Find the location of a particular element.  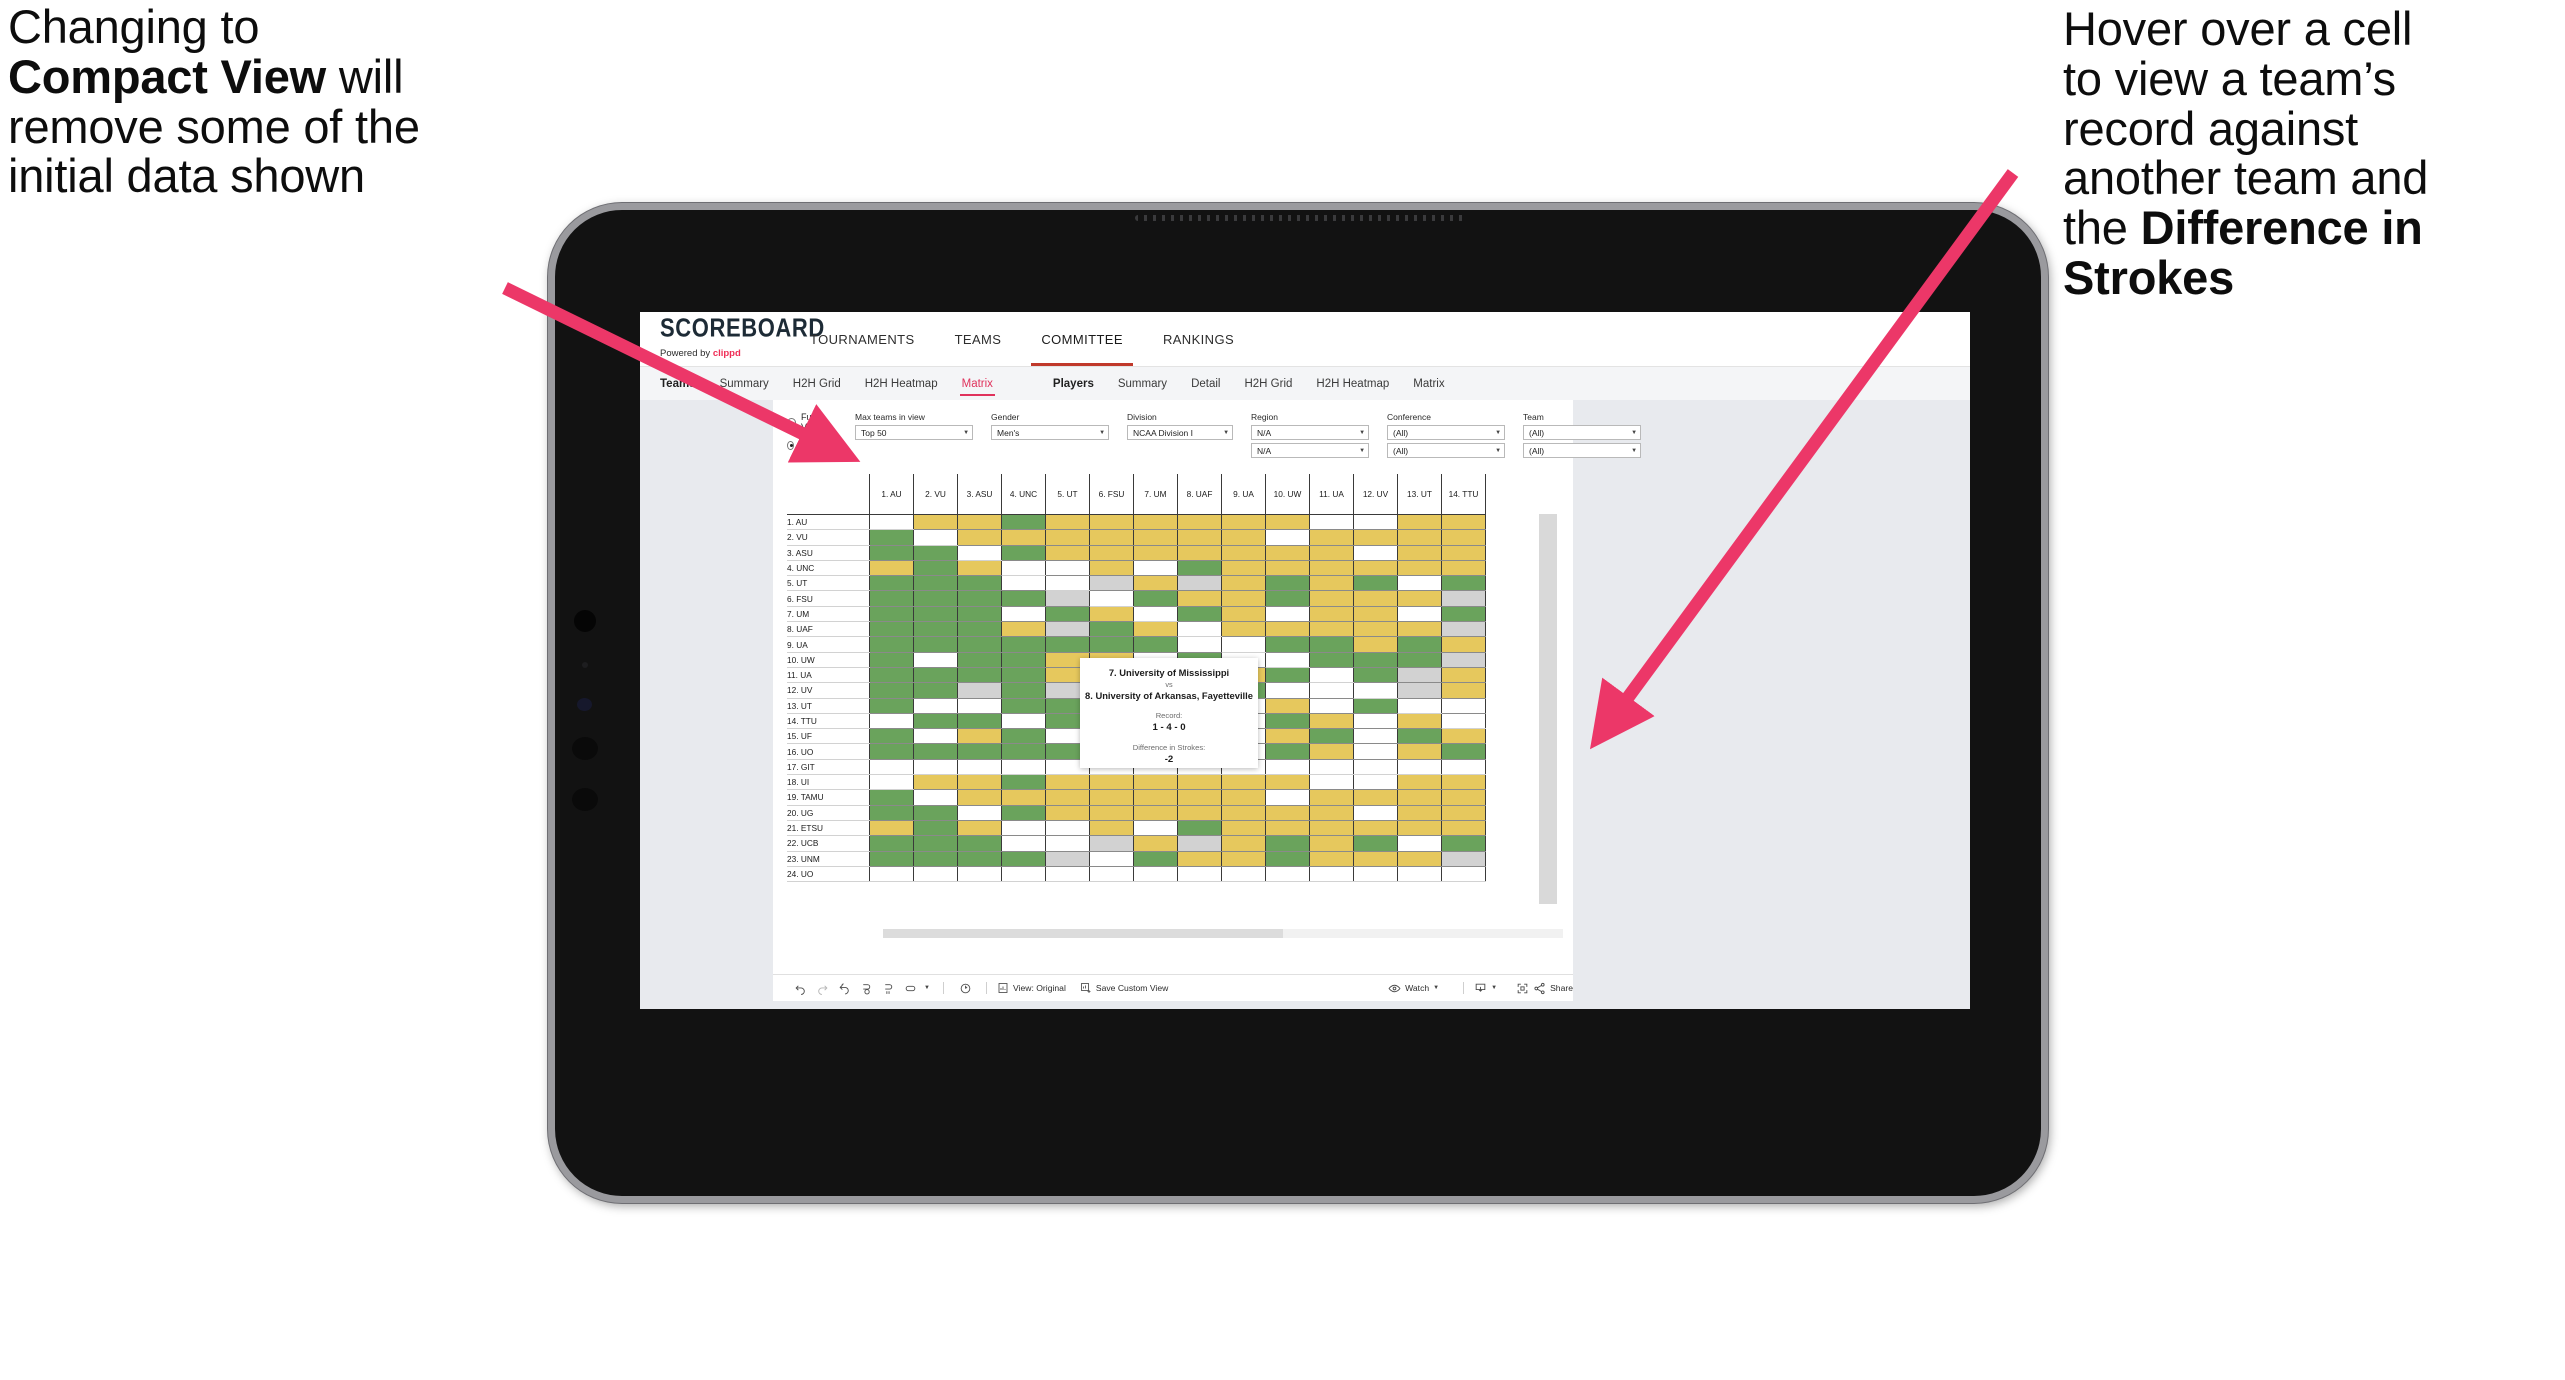

refresh-icon is located at coordinates (866, 988).